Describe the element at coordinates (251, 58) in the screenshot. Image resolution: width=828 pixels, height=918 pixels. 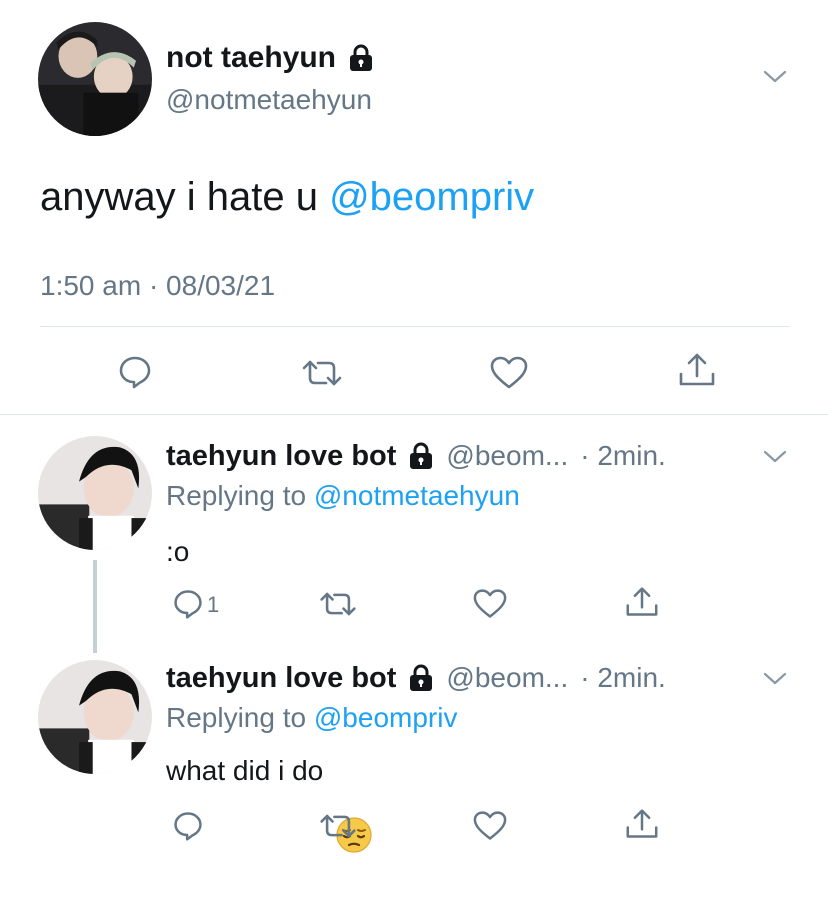
I see `display-name: not taehyun` at that location.